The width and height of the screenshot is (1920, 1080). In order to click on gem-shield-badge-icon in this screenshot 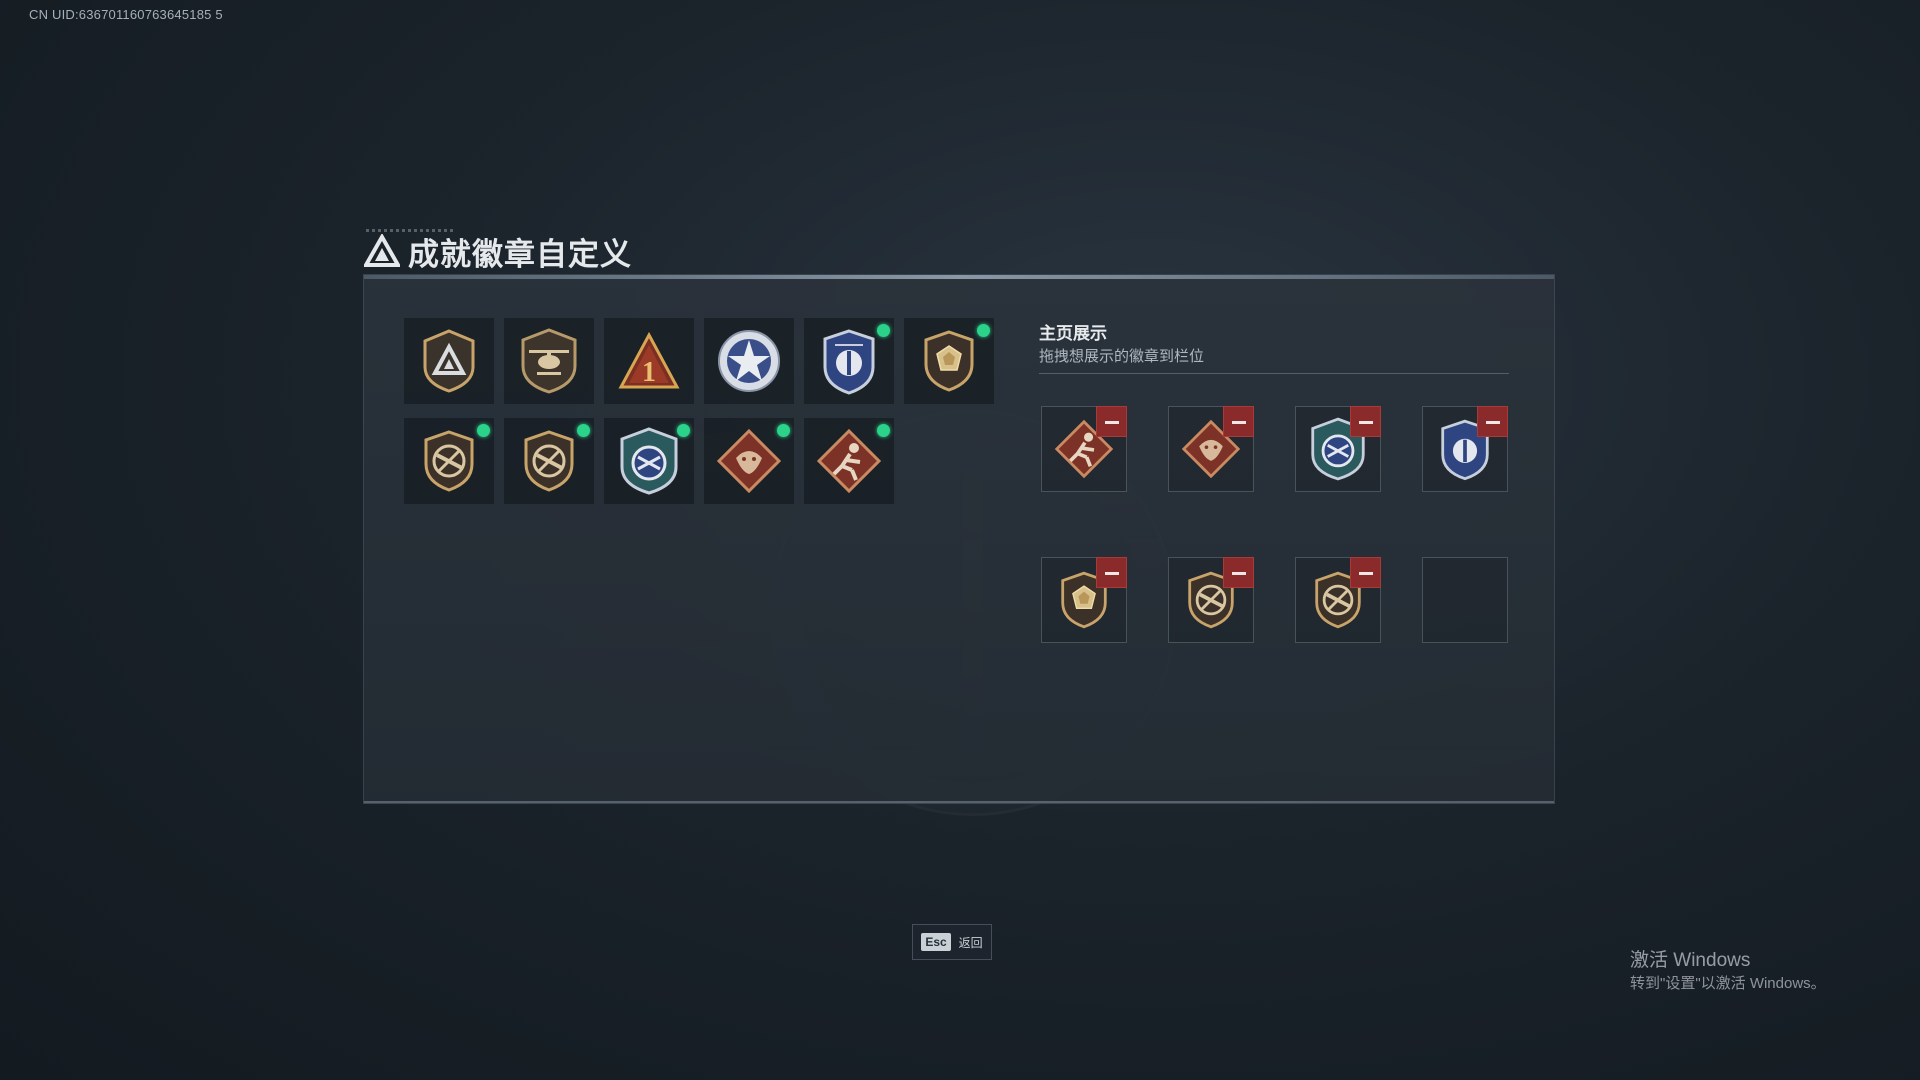, I will do `click(949, 361)`.